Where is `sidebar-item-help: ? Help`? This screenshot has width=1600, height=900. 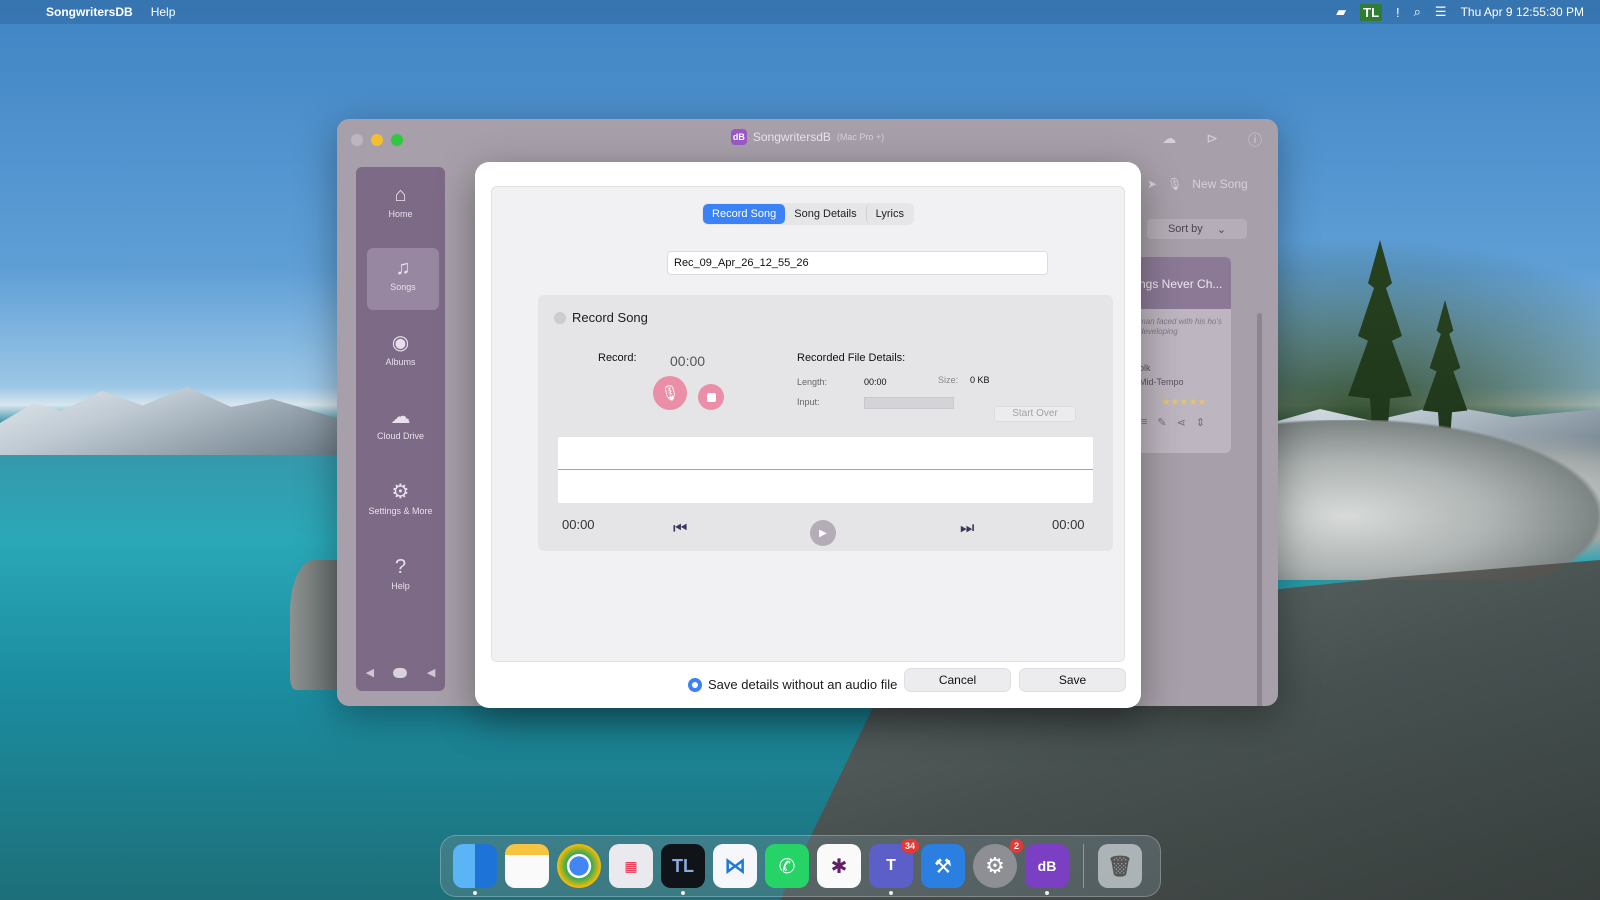 sidebar-item-help: ? Help is located at coordinates (400, 573).